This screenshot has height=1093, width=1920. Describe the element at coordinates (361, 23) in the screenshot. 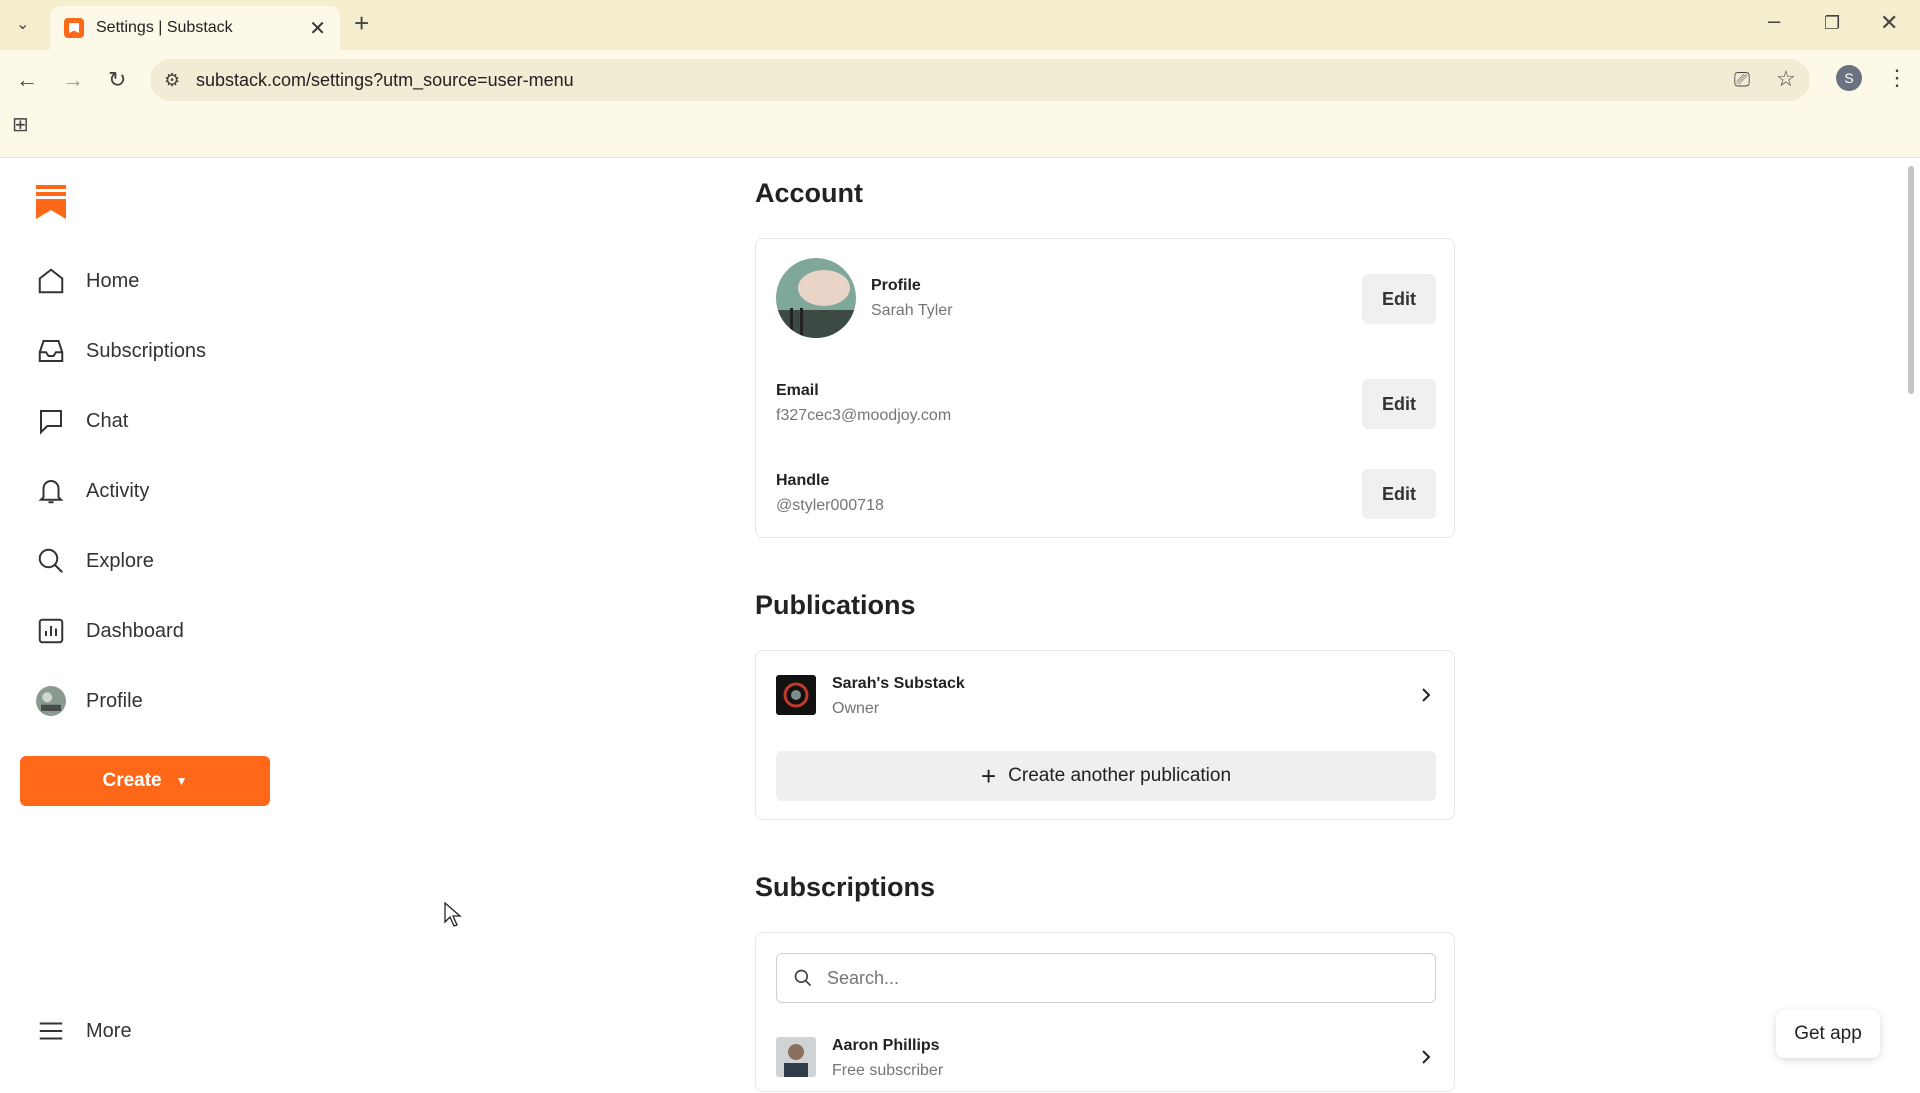

I see `new-tab-icon: +` at that location.